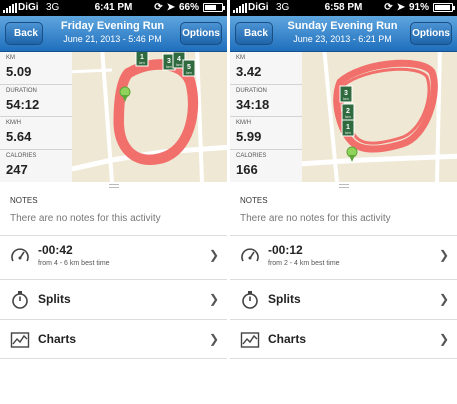 The width and height of the screenshot is (457, 404). I want to click on battery-percent: 66%, so click(188, 7).